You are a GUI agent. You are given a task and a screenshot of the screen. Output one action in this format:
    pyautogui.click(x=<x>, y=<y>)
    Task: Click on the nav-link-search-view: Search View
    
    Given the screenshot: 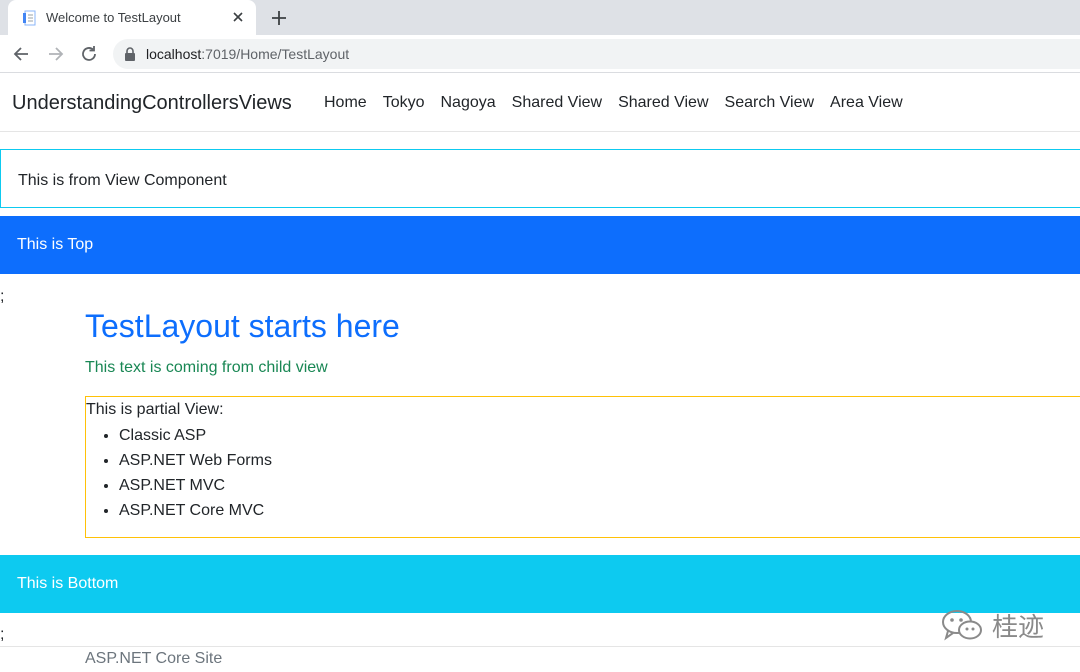 What is the action you would take?
    pyautogui.click(x=770, y=103)
    